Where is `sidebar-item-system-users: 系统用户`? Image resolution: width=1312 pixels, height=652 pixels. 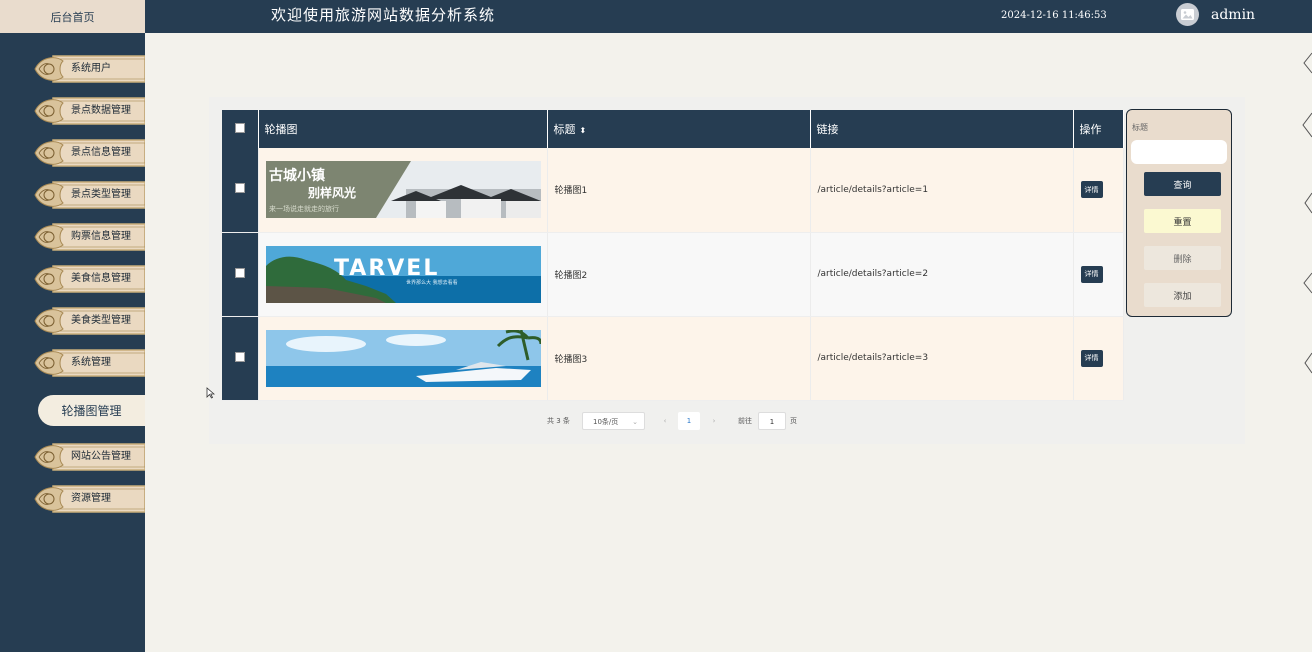 sidebar-item-system-users: 系统用户 is located at coordinates (89, 69).